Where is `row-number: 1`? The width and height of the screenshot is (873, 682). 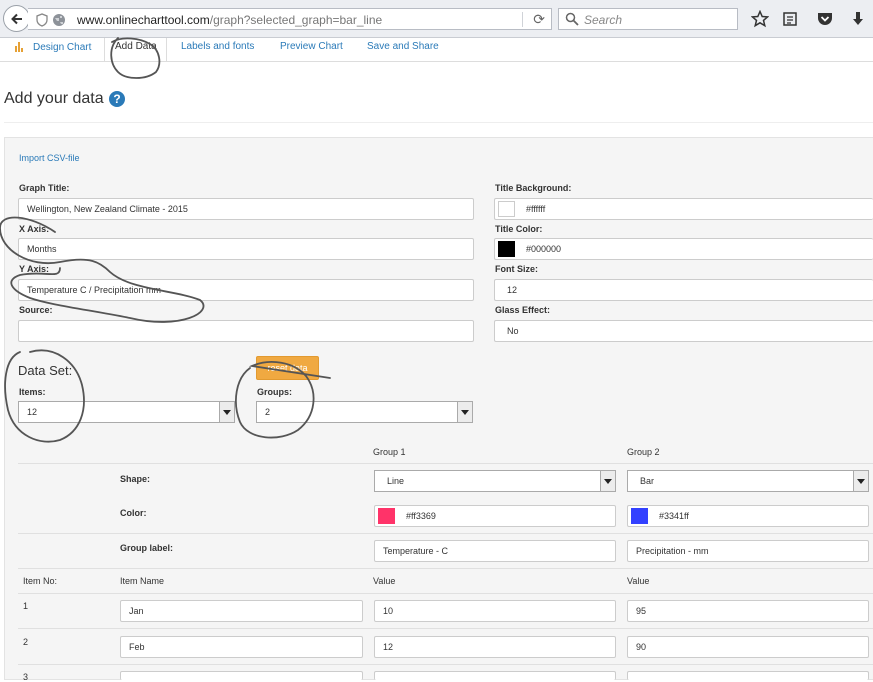
row-number: 1 is located at coordinates (26, 606).